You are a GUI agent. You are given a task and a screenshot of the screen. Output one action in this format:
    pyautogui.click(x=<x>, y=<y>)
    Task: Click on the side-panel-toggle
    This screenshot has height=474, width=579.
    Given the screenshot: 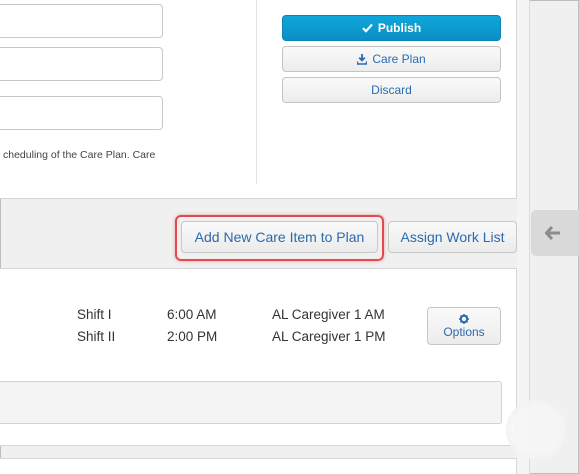 What is the action you would take?
    pyautogui.click(x=555, y=233)
    